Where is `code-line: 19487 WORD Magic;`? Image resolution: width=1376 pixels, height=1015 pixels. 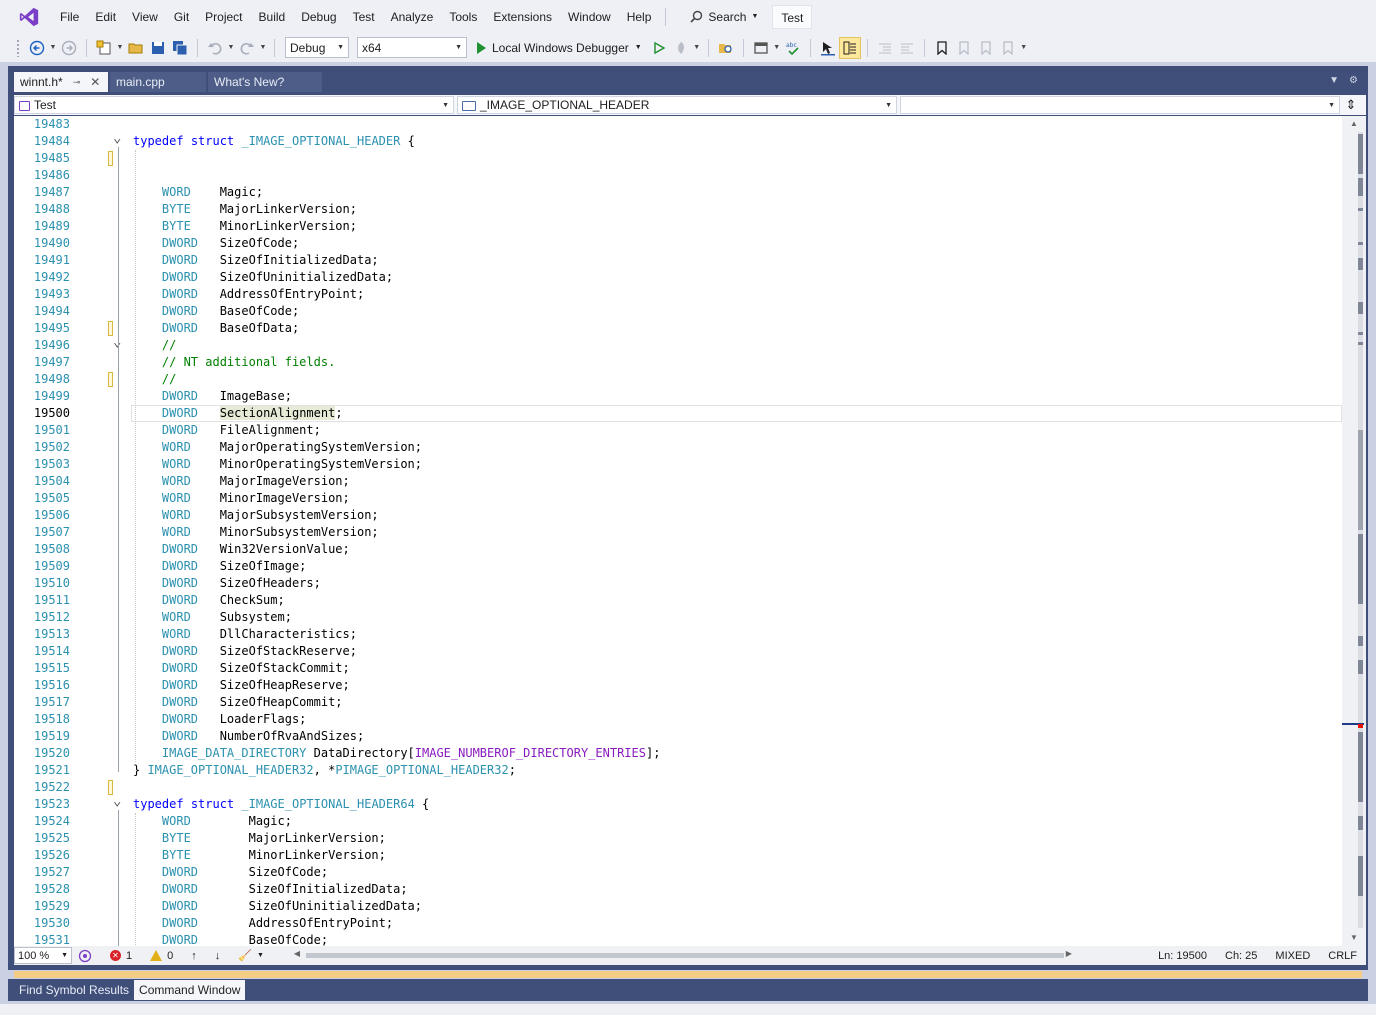
code-line: 19487 WORD Magic; is located at coordinates (684, 192).